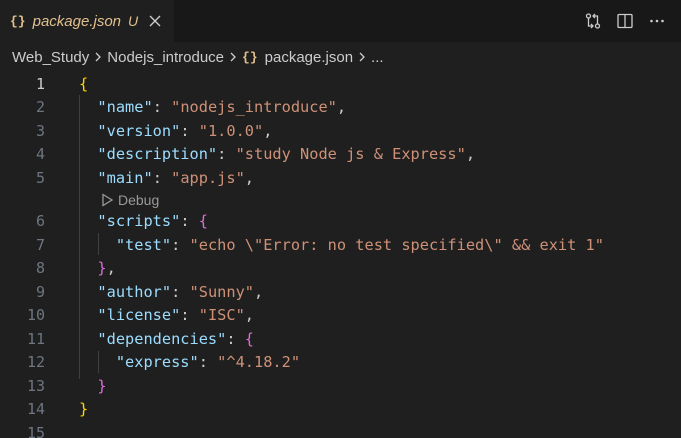 This screenshot has height=438, width=681. I want to click on json-value: "ISC", so click(221, 315).